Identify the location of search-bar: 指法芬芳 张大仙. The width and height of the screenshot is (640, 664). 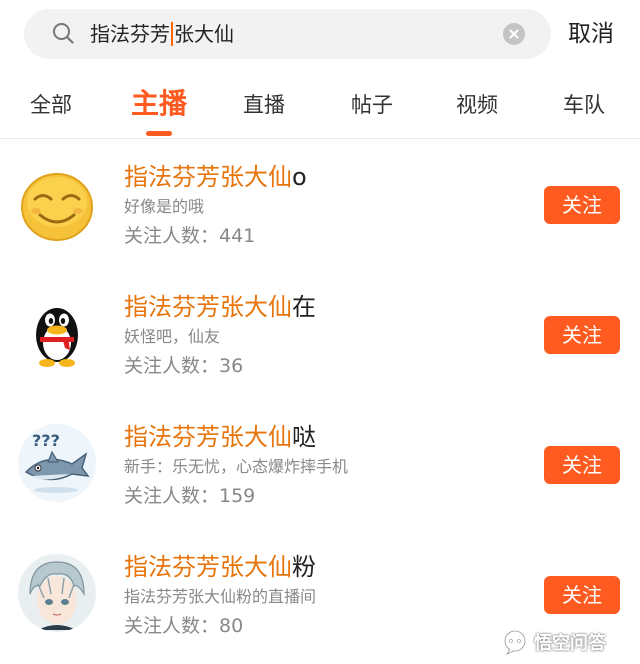
(287, 34).